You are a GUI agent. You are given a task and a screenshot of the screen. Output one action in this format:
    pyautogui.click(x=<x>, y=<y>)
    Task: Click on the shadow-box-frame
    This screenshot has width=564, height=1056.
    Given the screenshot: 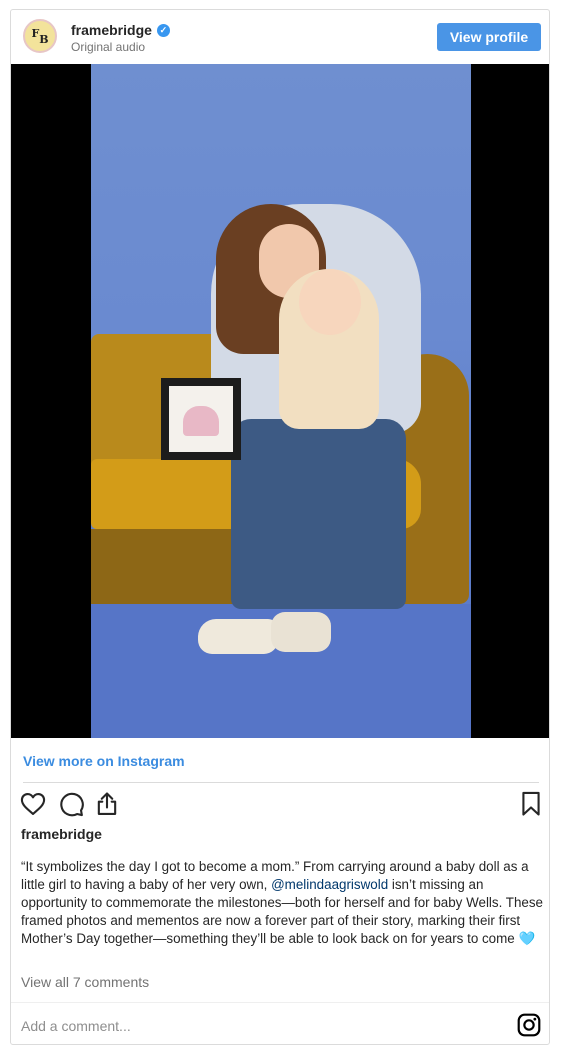 What is the action you would take?
    pyautogui.click(x=201, y=419)
    